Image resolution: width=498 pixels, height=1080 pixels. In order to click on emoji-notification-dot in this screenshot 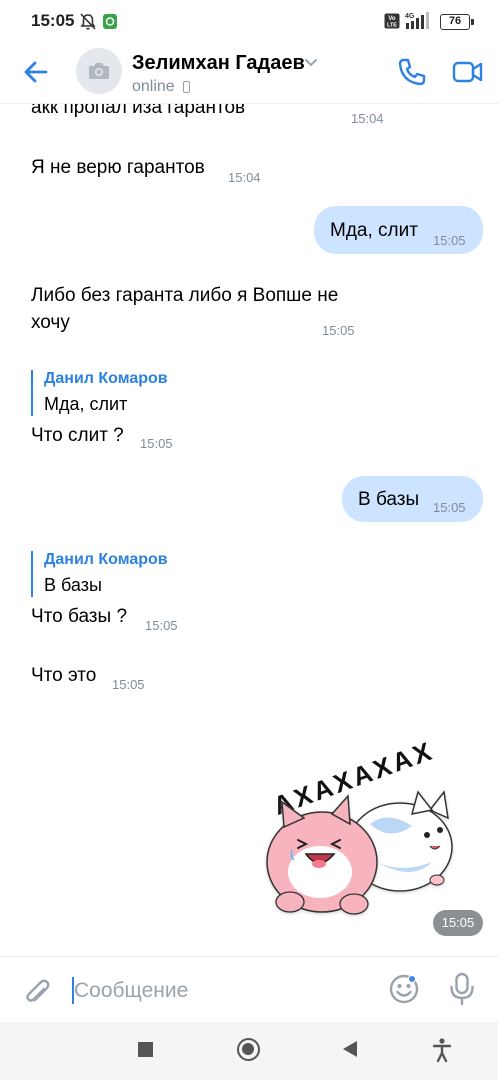, I will do `click(412, 979)`.